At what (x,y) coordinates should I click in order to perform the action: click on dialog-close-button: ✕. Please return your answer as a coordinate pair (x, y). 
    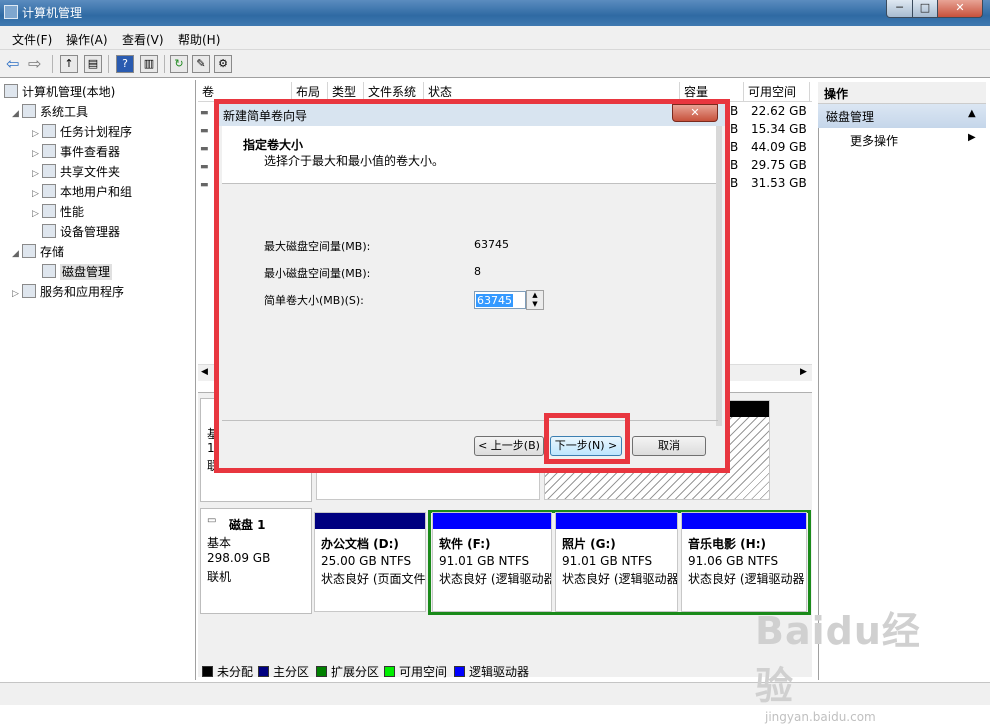
    Looking at the image, I should click on (695, 113).